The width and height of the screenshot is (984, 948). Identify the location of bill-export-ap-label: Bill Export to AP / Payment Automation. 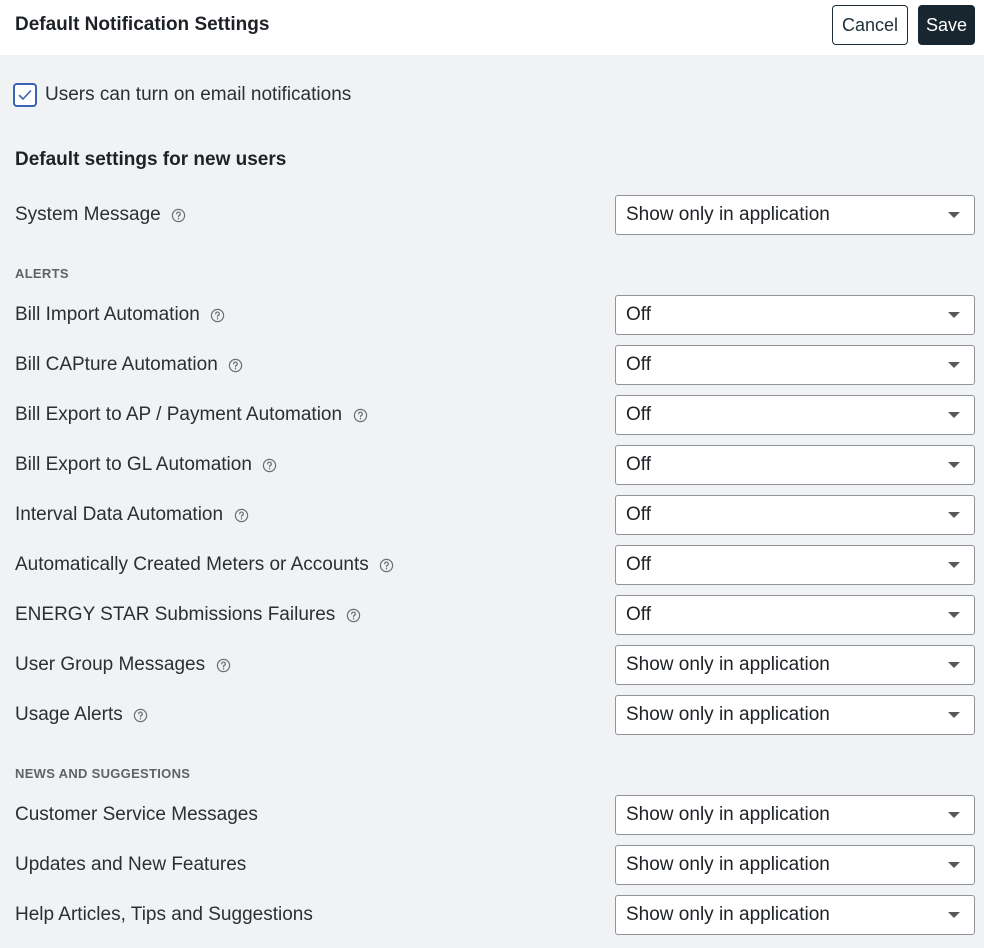
(191, 415).